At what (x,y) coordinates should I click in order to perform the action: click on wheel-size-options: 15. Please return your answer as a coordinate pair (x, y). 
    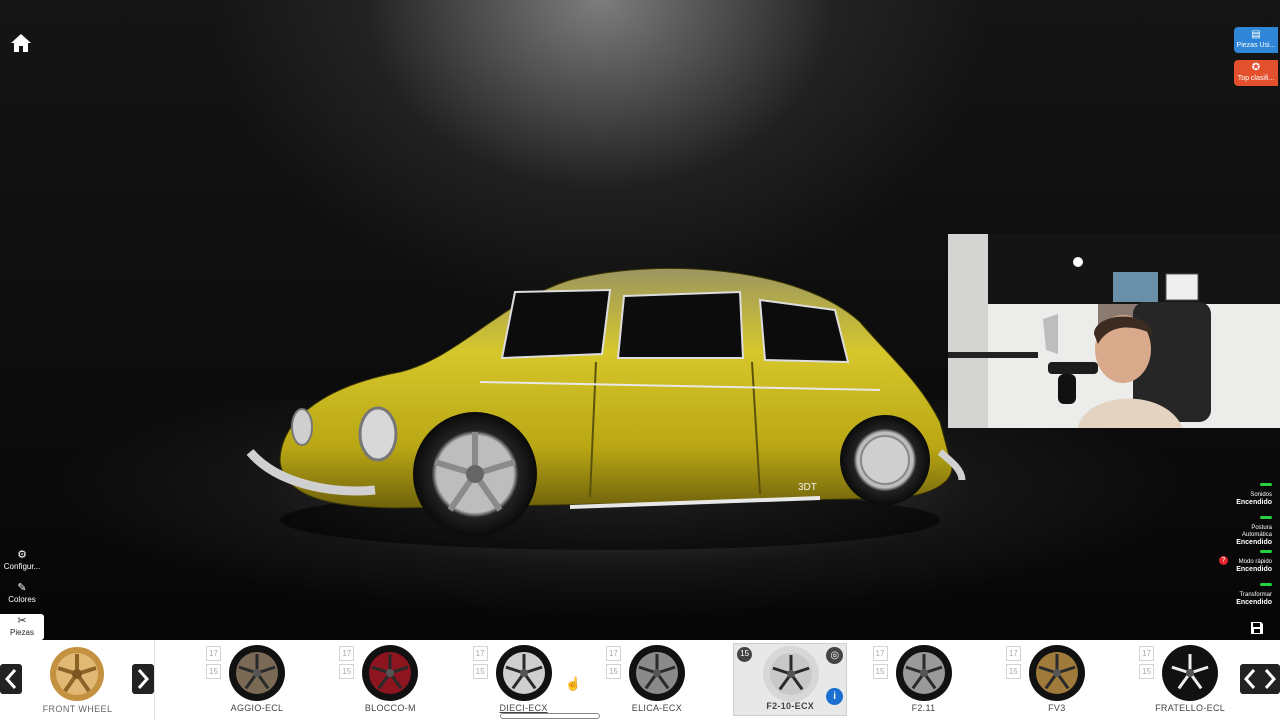
    Looking at the image, I should click on (745, 656).